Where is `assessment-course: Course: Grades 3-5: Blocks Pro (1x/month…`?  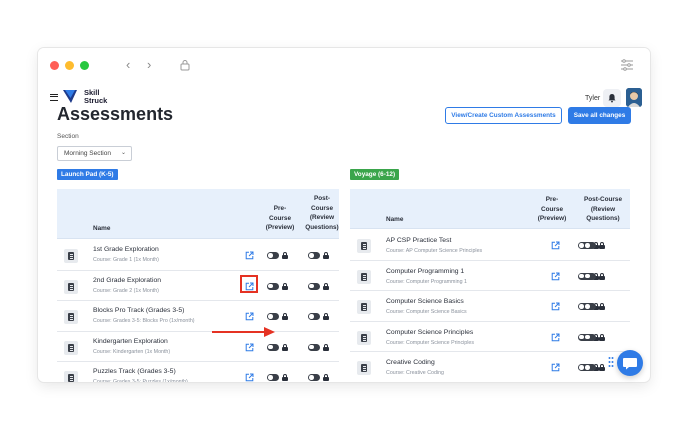 assessment-course: Course: Grades 3-5: Blocks Pro (1x/month… is located at coordinates (144, 321).